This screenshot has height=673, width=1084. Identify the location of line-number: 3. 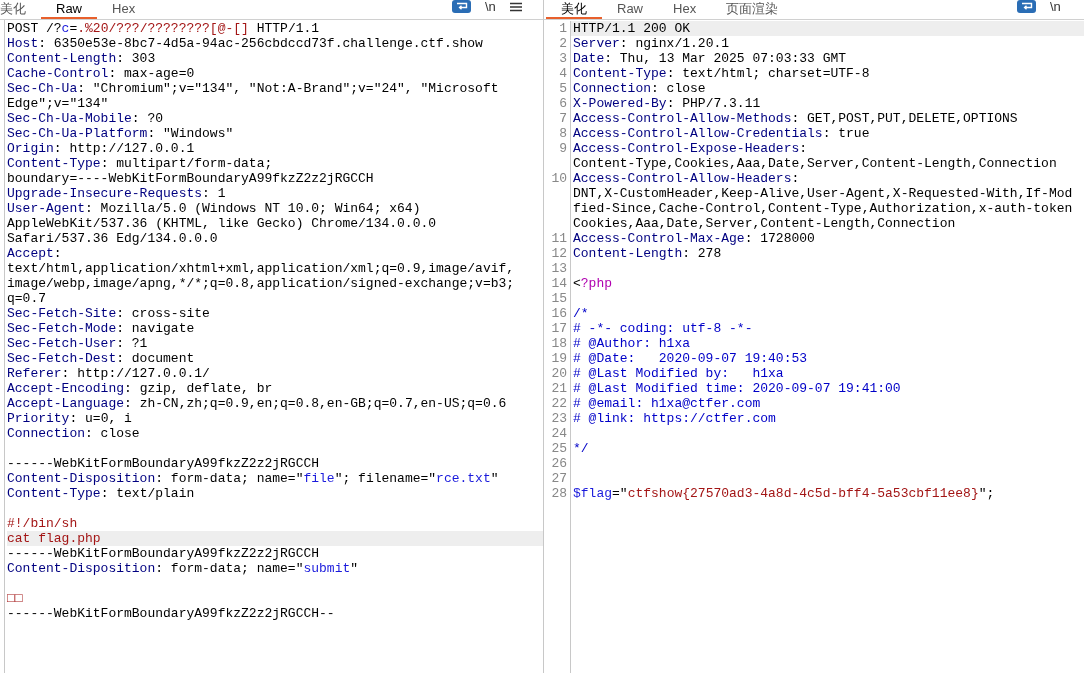
(557, 58).